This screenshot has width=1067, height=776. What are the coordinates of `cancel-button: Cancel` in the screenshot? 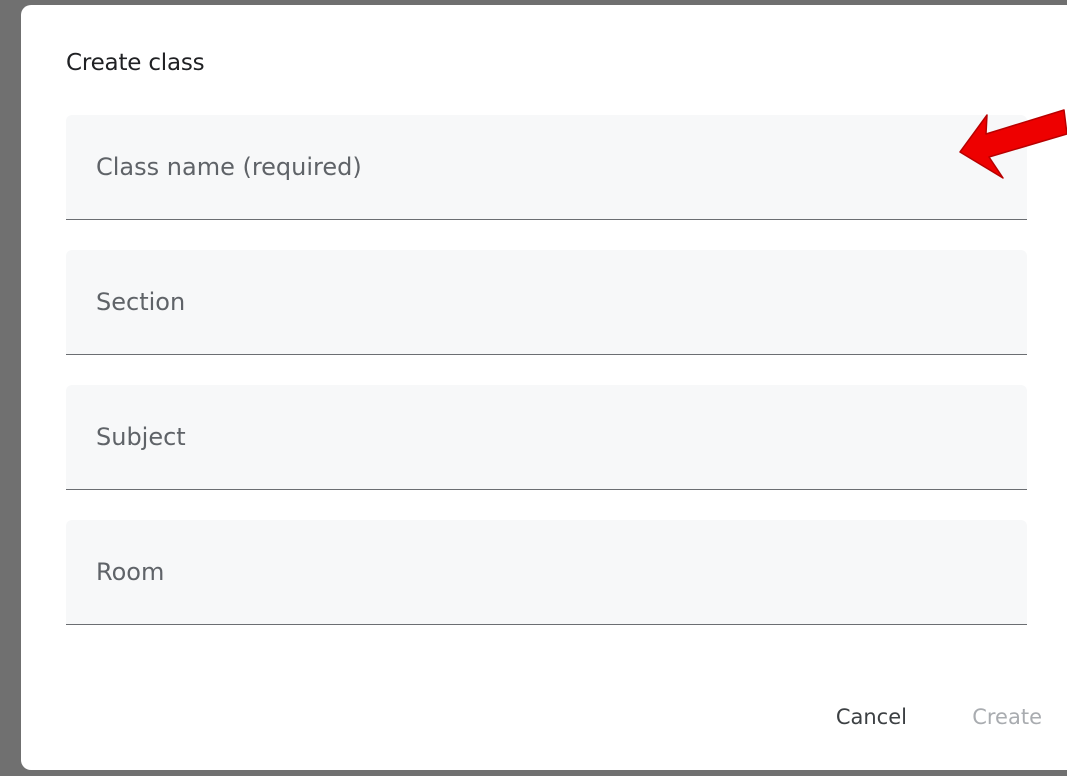 It's located at (871, 717).